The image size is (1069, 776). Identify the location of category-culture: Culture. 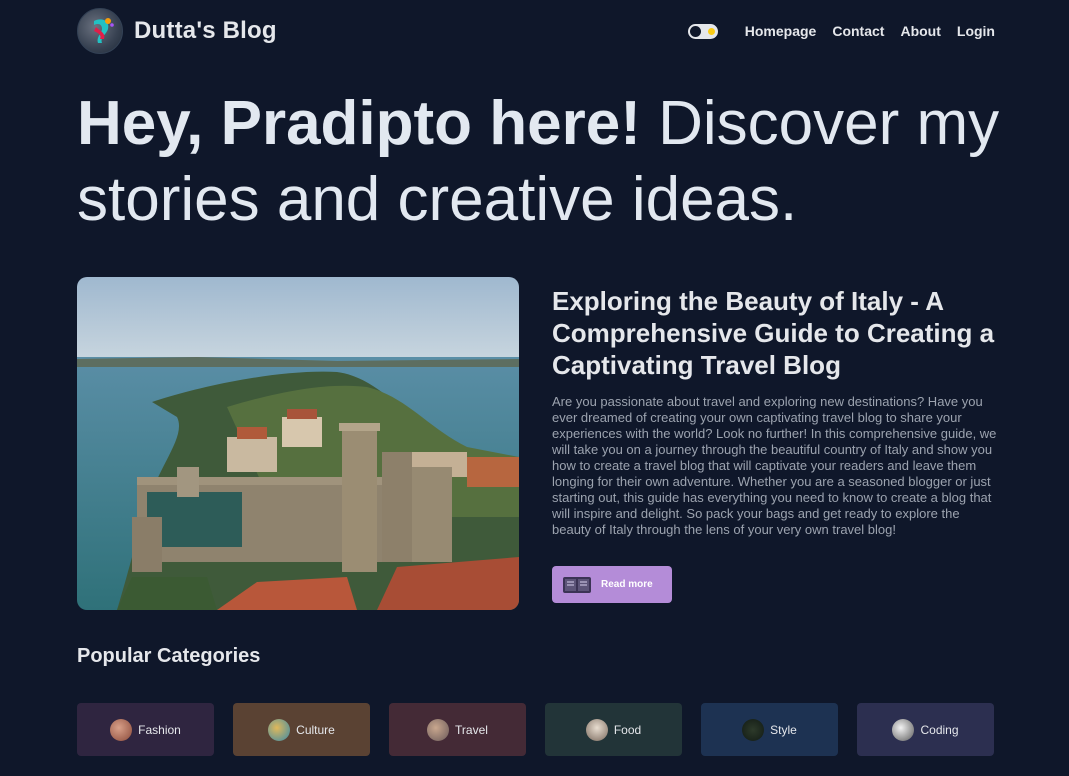
(301, 729).